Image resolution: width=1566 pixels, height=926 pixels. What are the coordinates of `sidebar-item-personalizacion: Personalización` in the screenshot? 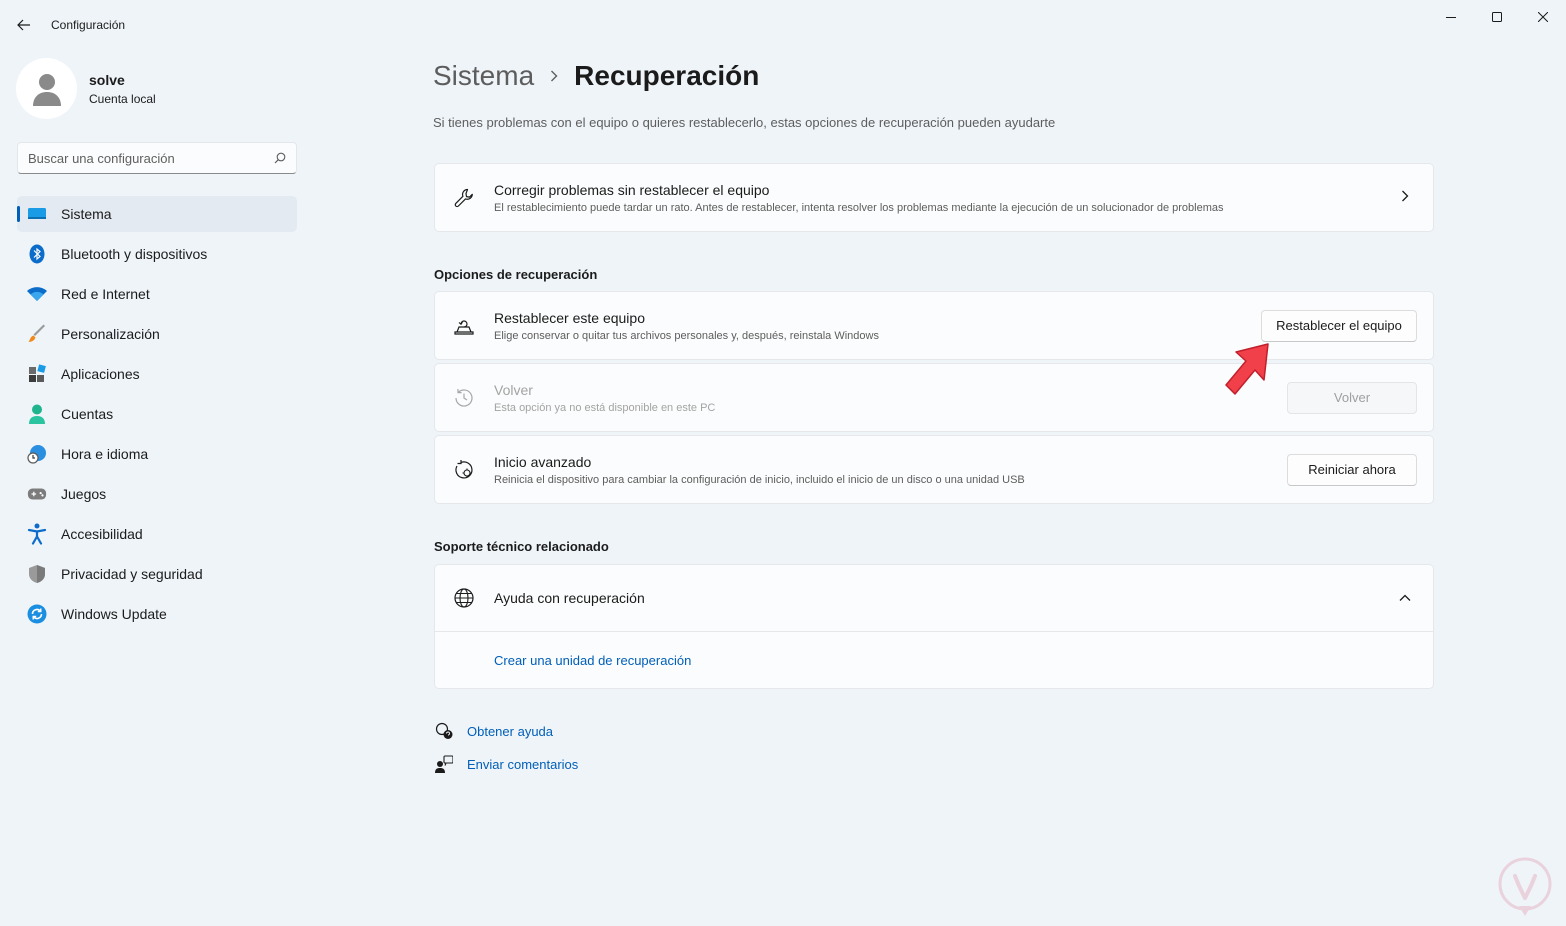 It's located at (157, 334).